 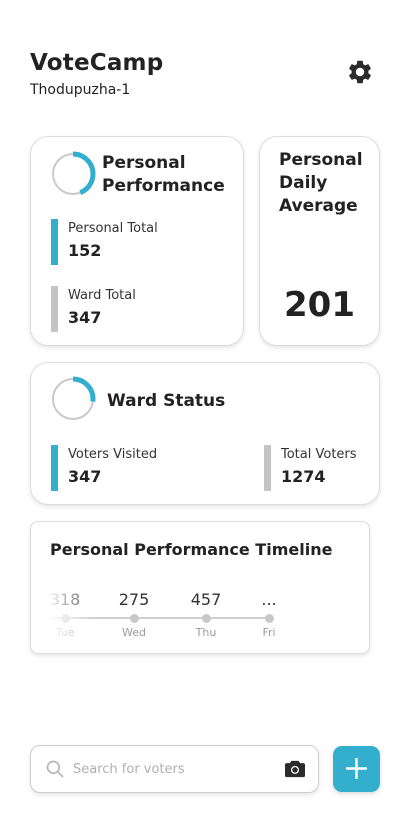 What do you see at coordinates (166, 401) in the screenshot?
I see `ward-status-title: Ward Status` at bounding box center [166, 401].